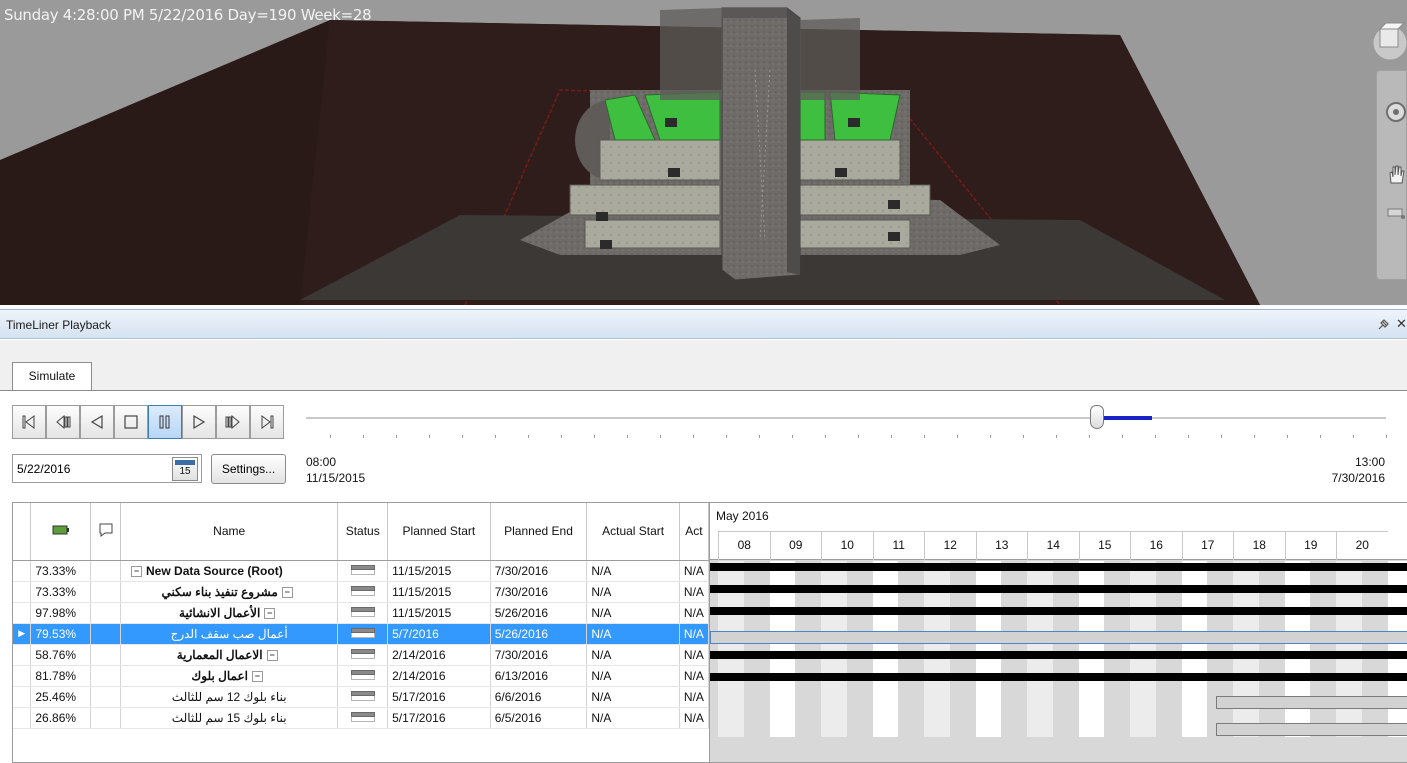 The image size is (1407, 763). Describe the element at coordinates (229, 655) in the screenshot. I see `task-name-cell: الاعمال المعمارية −` at that location.